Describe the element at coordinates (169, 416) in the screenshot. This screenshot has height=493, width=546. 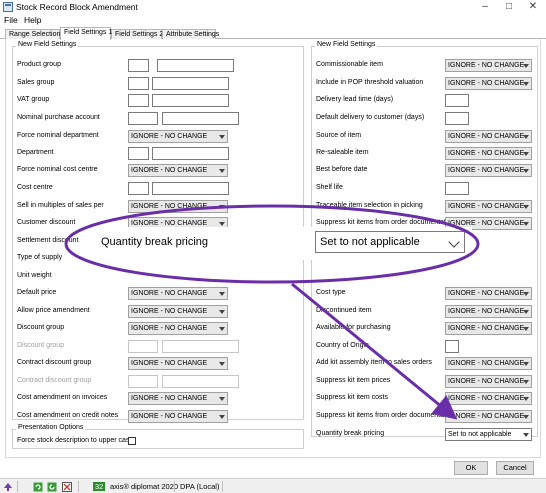
I see `cost-amendment-on-credit-notes-select-value: IGNORE - NO CHANGE` at that location.